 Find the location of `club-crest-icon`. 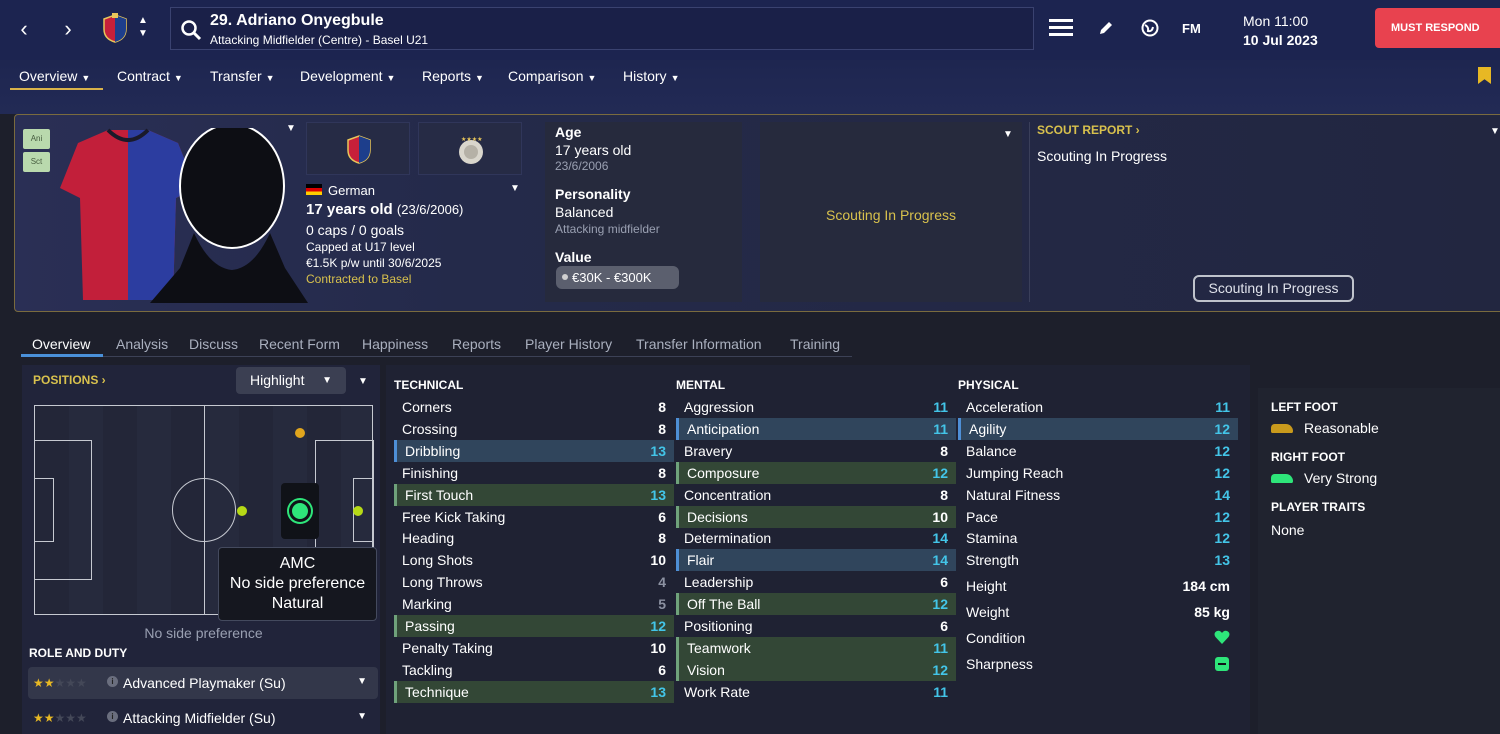

club-crest-icon is located at coordinates (115, 28).